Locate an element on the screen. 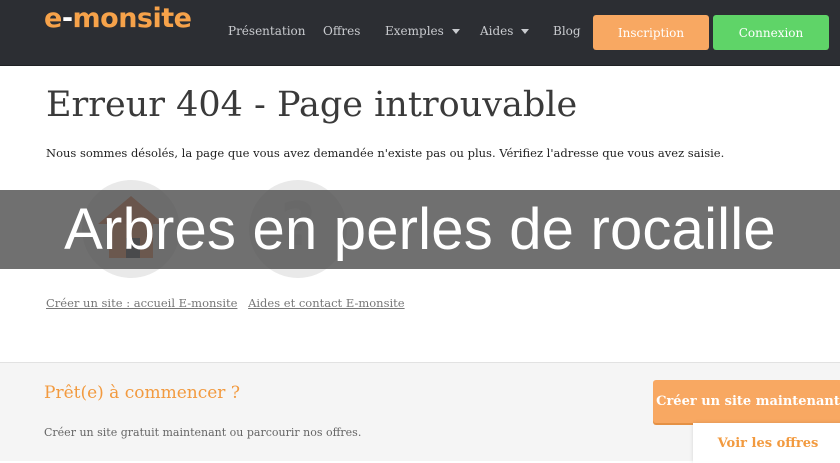  inscription-button: Inscription is located at coordinates (651, 32).